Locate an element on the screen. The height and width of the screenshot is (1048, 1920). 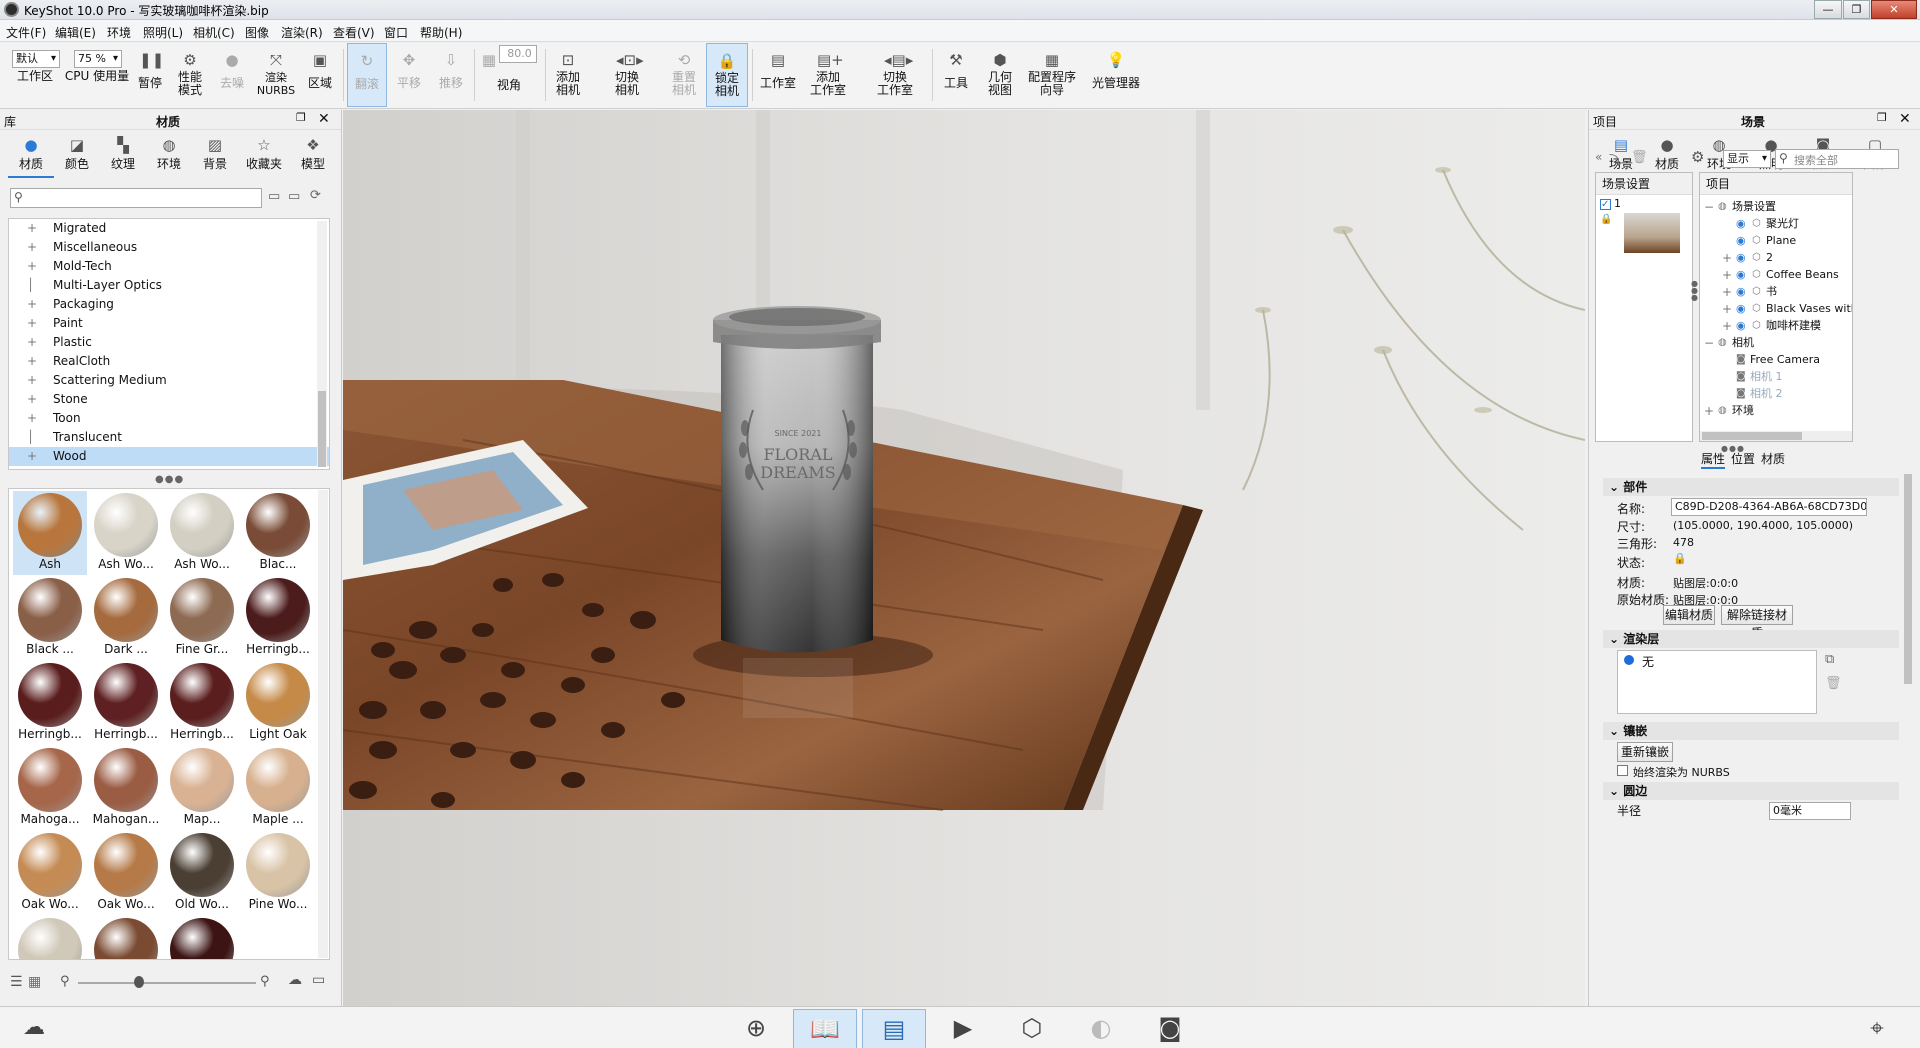
dolly-button: ⇩ 推移 is located at coordinates (451, 75).